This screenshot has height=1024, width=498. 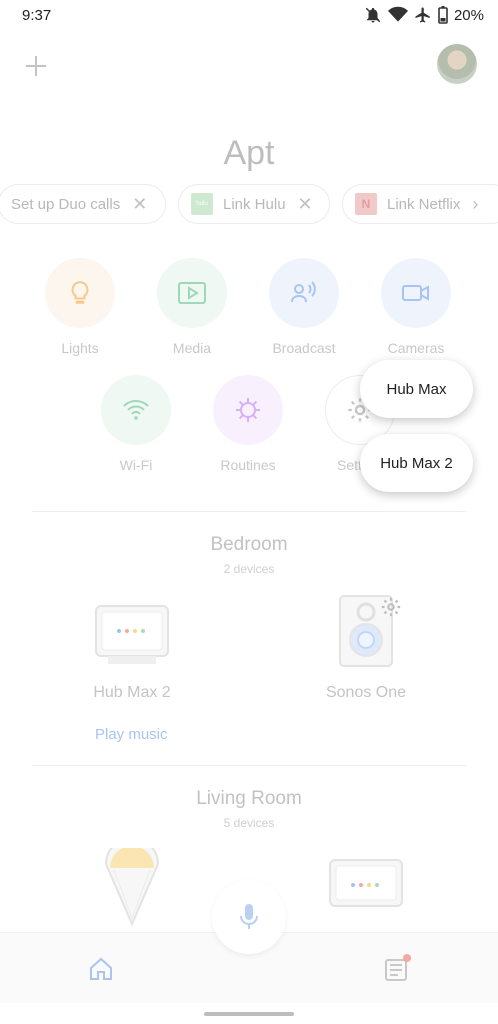 I want to click on lamp-device-icon, so click(x=132, y=882).